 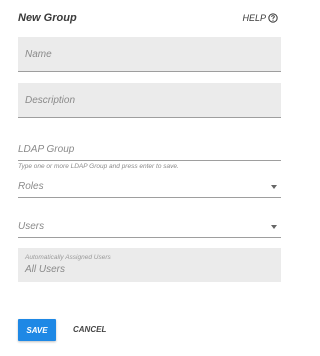 What do you see at coordinates (89, 329) in the screenshot?
I see `cancel-button: CANCEL` at bounding box center [89, 329].